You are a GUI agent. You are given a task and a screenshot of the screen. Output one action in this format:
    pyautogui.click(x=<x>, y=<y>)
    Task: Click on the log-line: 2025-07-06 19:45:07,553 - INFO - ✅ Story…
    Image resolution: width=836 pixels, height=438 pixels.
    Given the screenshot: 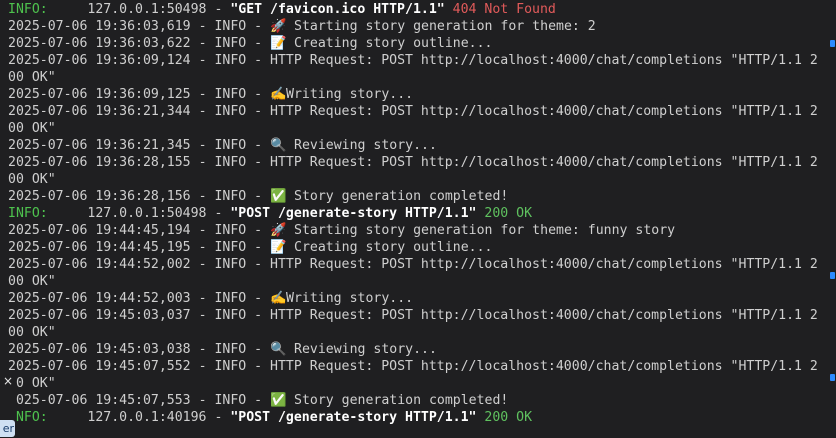 What is the action you would take?
    pyautogui.click(x=258, y=400)
    